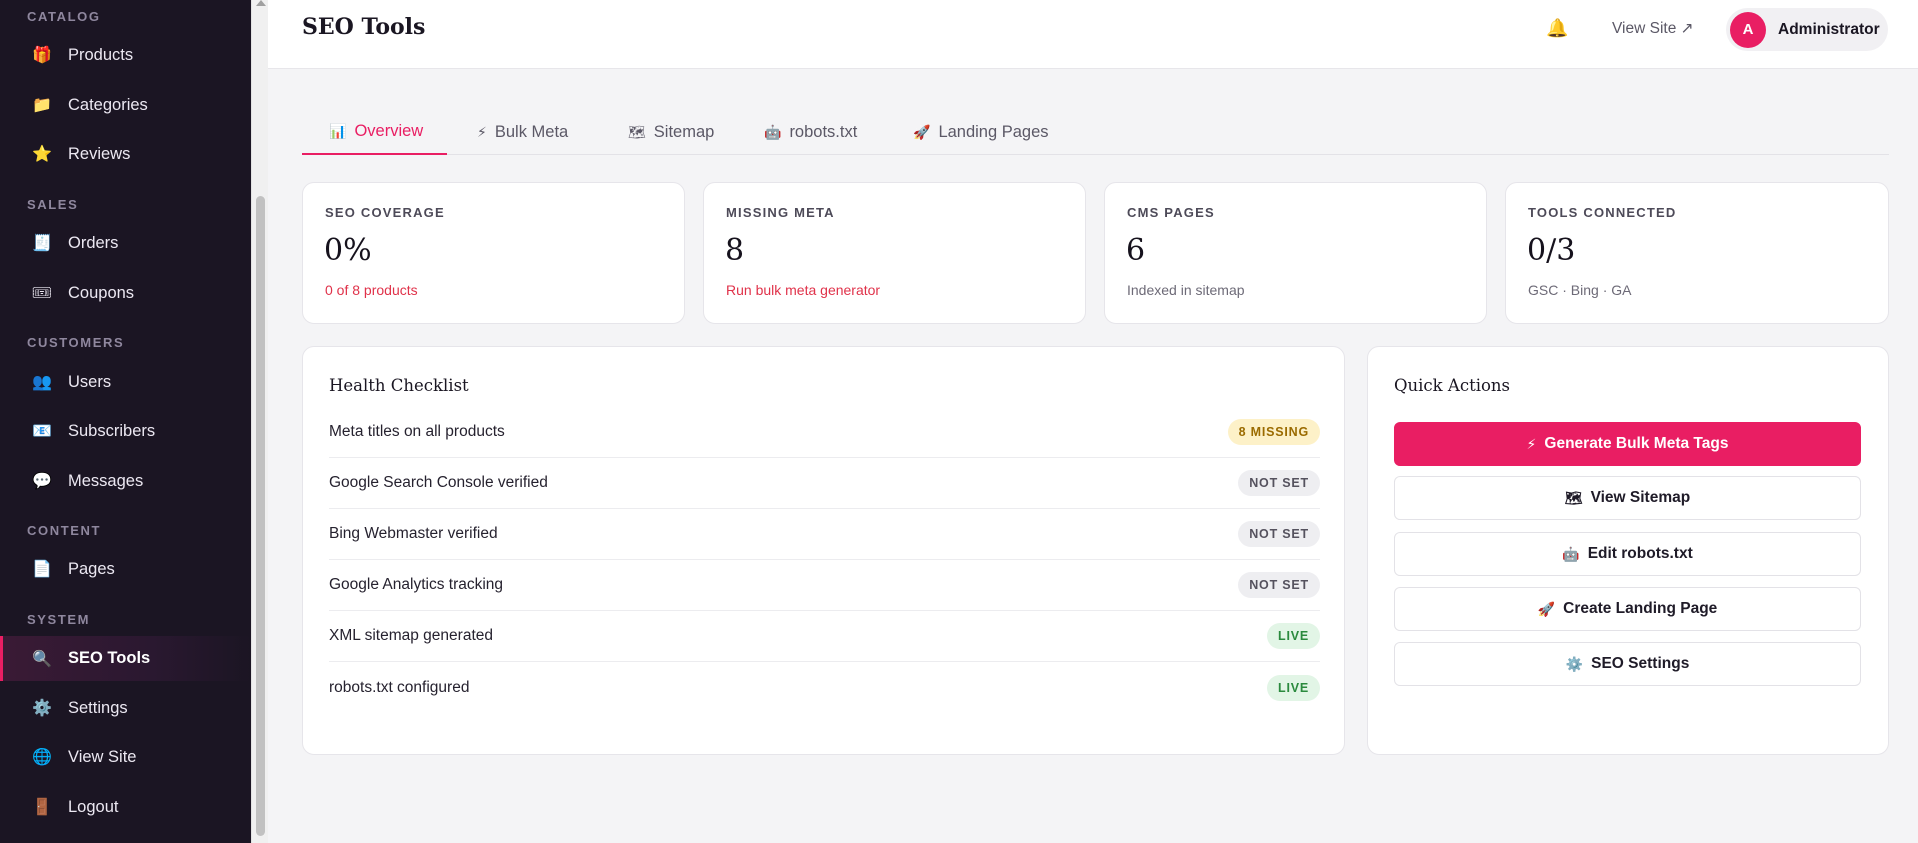 This screenshot has height=843, width=1918. Describe the element at coordinates (1697, 253) in the screenshot. I see `stat-card-tools-connected: TOOLS CONNECTED 0/3 GSC · Bing · GA` at that location.